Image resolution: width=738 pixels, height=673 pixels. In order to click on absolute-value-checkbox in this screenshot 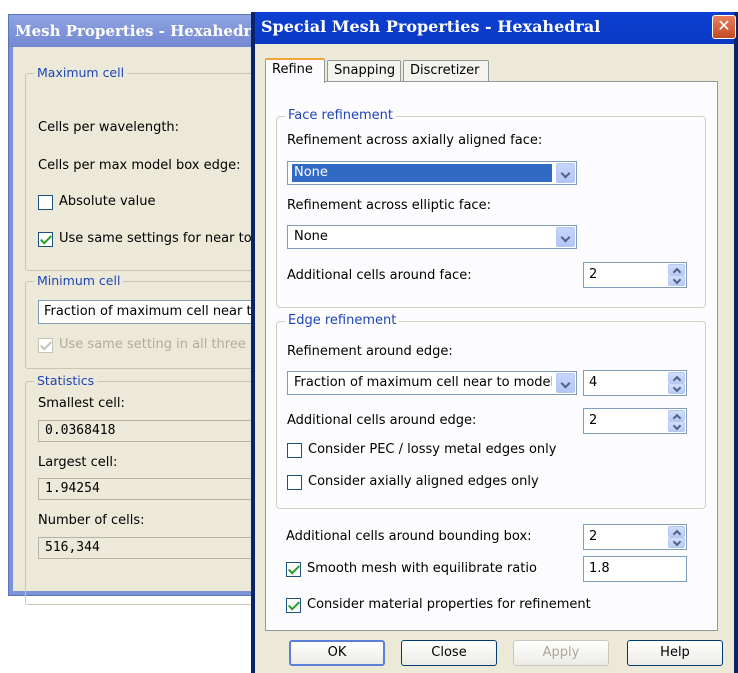, I will do `click(45, 202)`.